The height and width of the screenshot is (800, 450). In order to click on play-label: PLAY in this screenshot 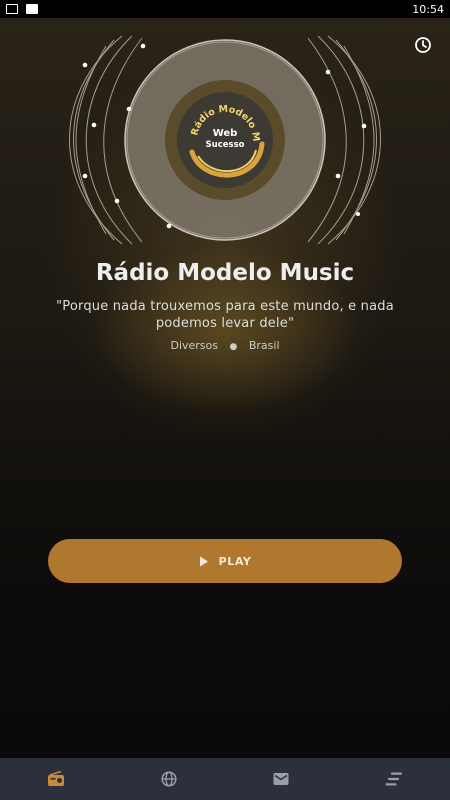, I will do `click(235, 561)`.